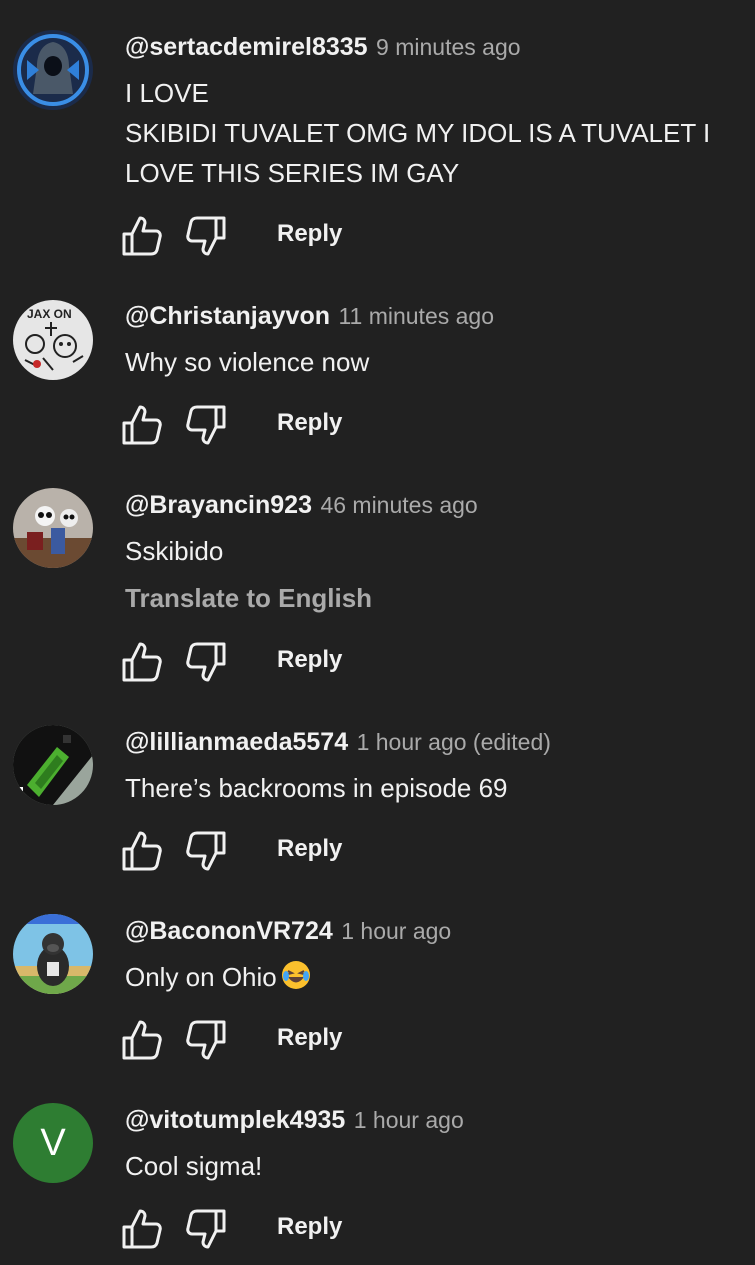  Describe the element at coordinates (430, 362) in the screenshot. I see `comment-text: Why so violence now` at that location.